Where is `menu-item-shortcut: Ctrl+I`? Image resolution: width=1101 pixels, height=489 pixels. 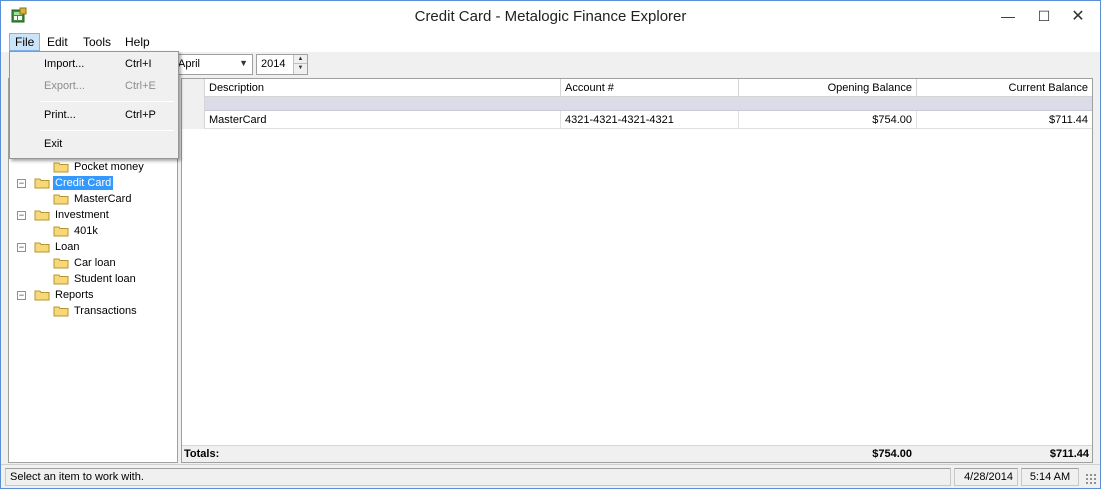 menu-item-shortcut: Ctrl+I is located at coordinates (138, 64).